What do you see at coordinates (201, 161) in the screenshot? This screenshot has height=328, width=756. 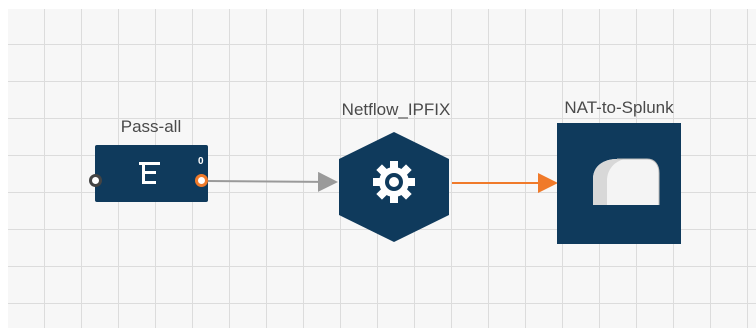 I see `output-port-number: 0` at bounding box center [201, 161].